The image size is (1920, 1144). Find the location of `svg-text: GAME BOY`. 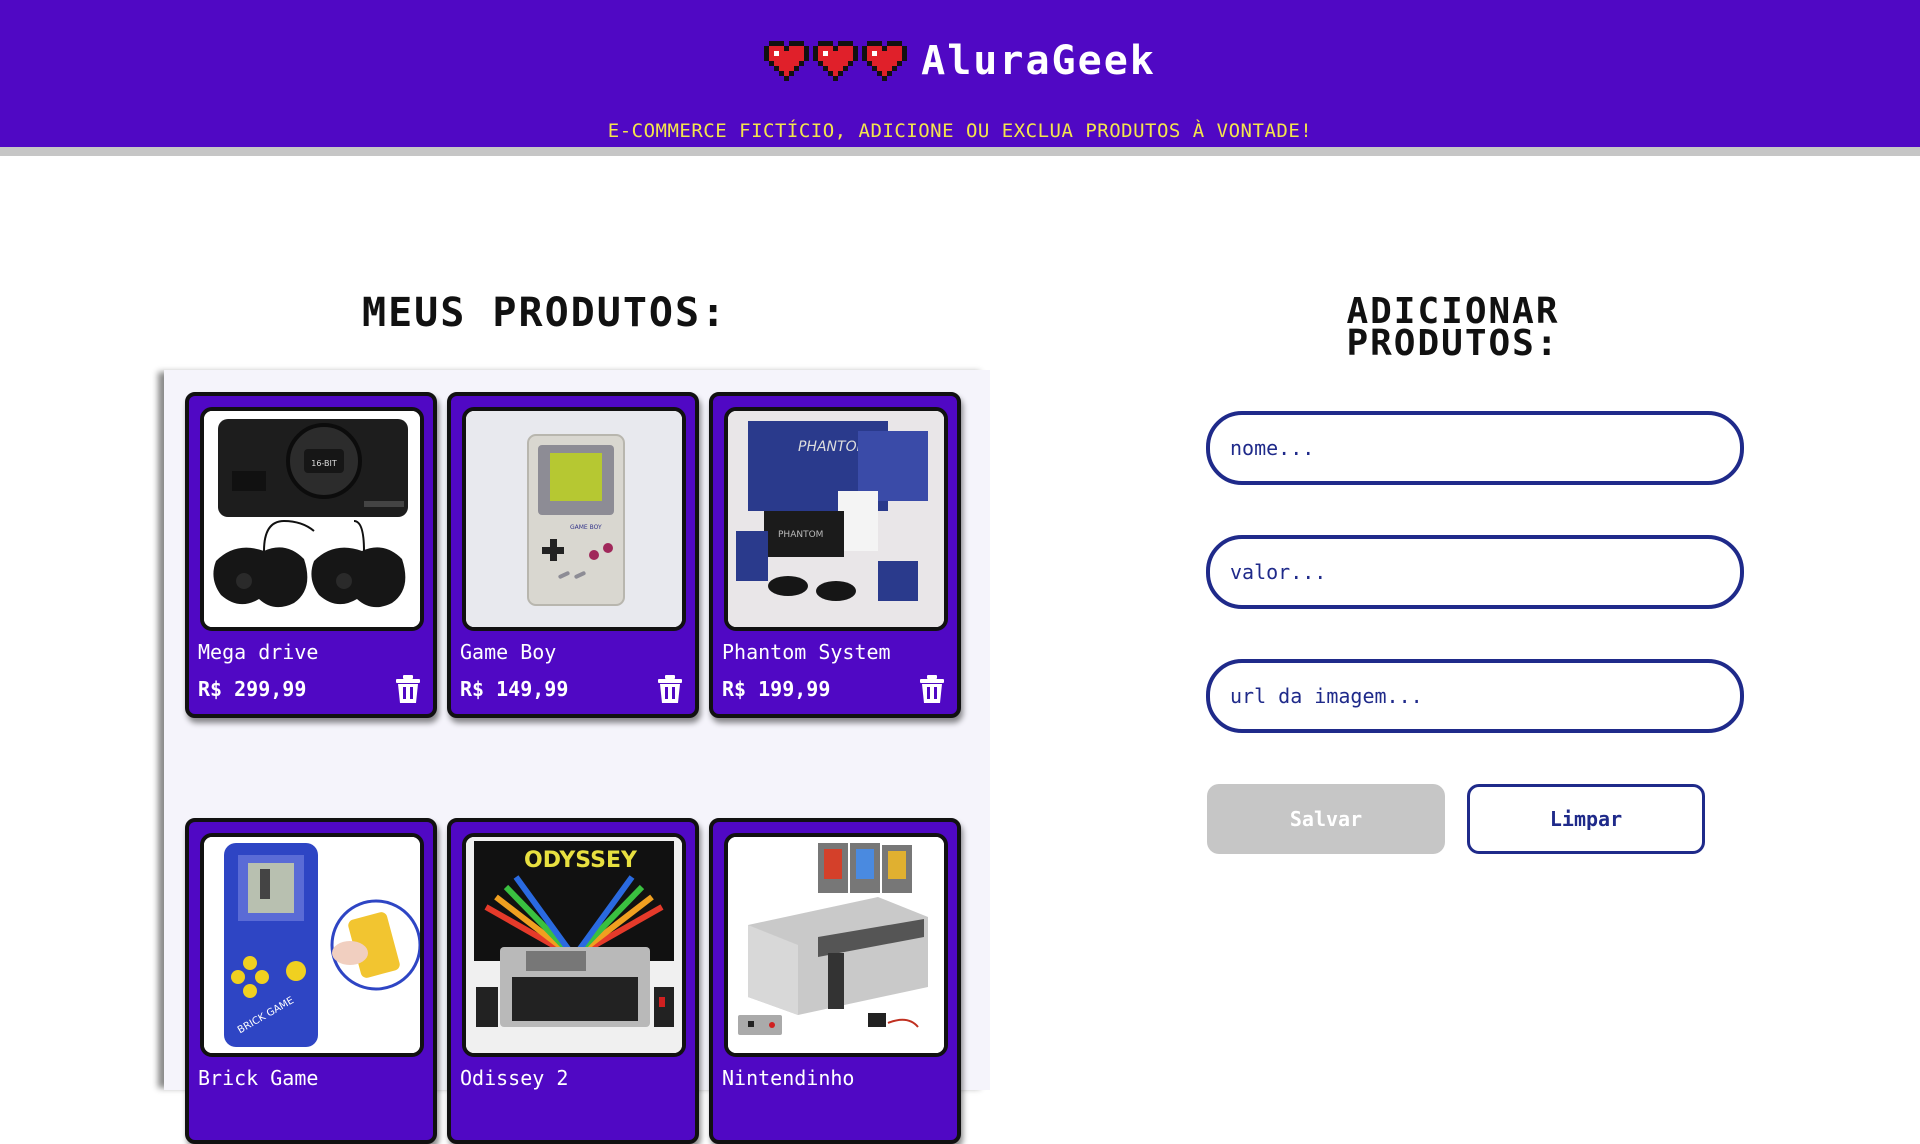

svg-text: GAME BOY is located at coordinates (586, 527).